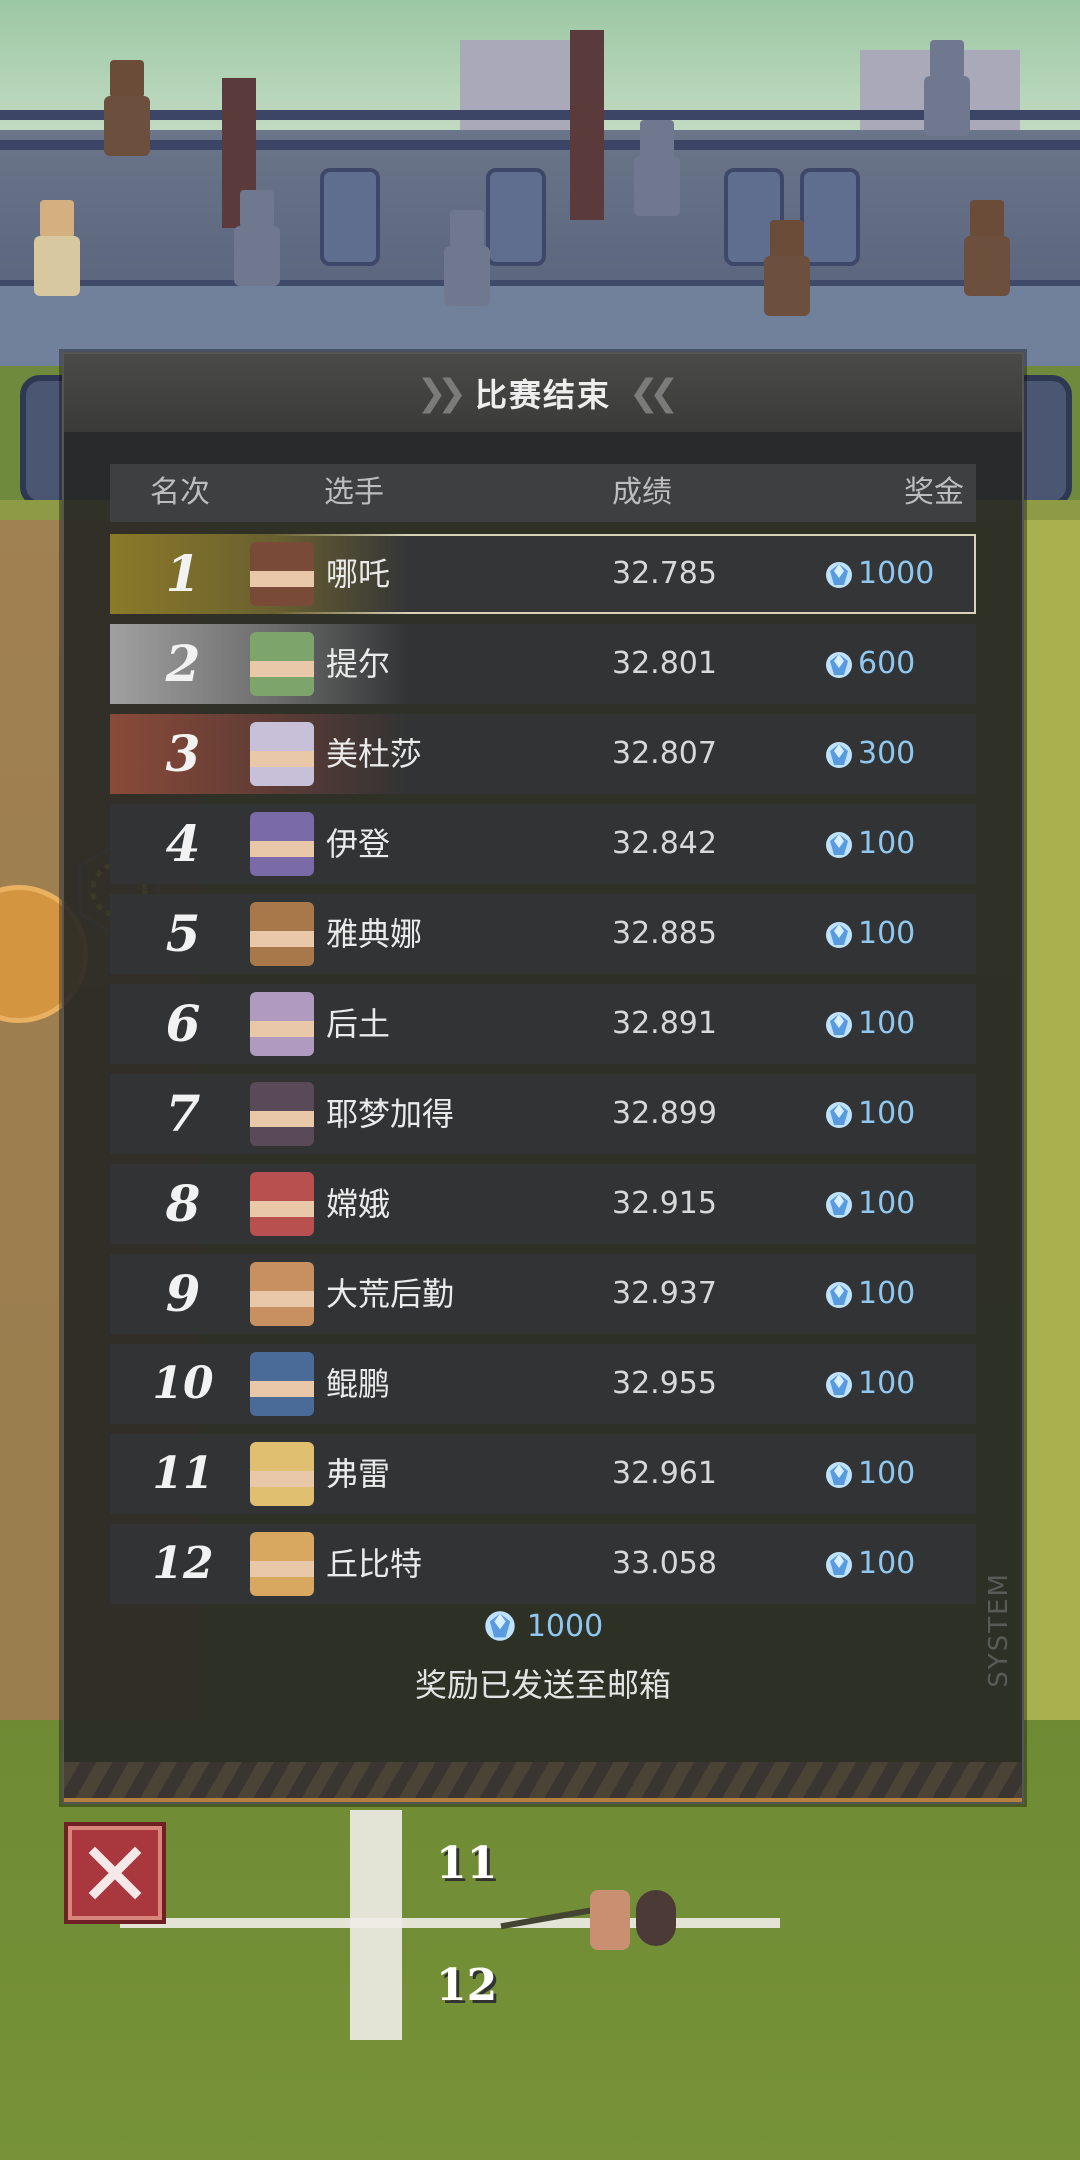 This screenshot has width=1080, height=2160. I want to click on grass-edge, so click(1050, 1120).